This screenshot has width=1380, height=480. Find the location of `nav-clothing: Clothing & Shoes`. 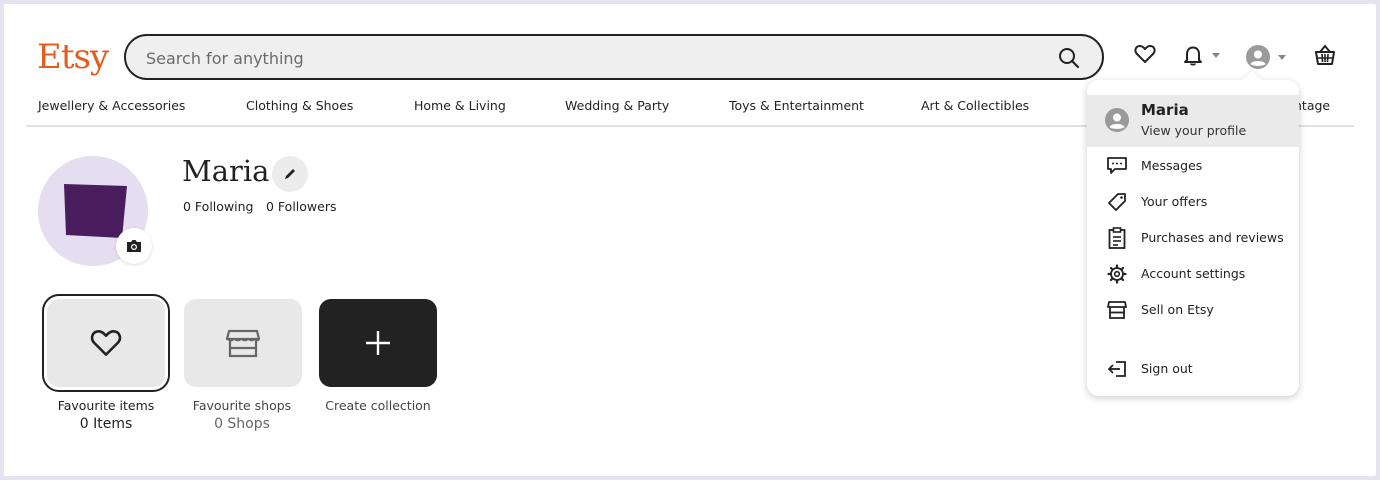

nav-clothing: Clothing & Shoes is located at coordinates (299, 105).